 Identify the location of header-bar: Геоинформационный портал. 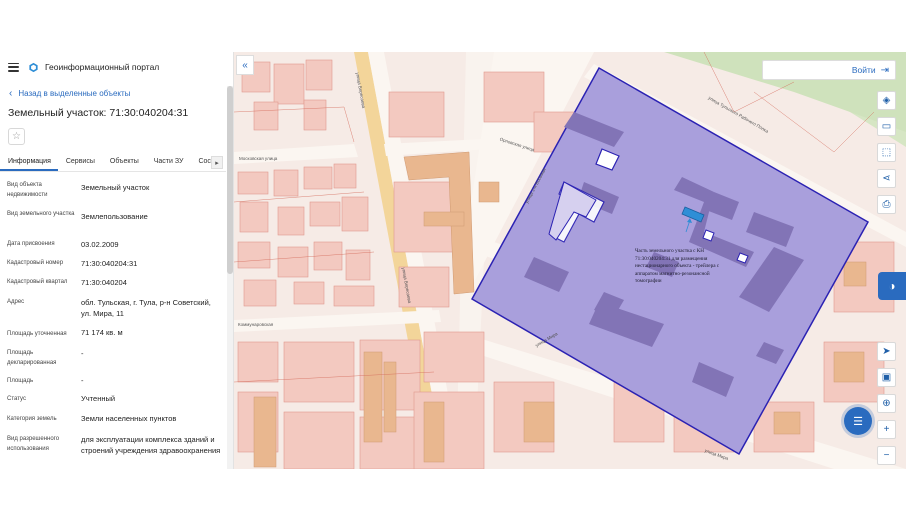
(116, 67).